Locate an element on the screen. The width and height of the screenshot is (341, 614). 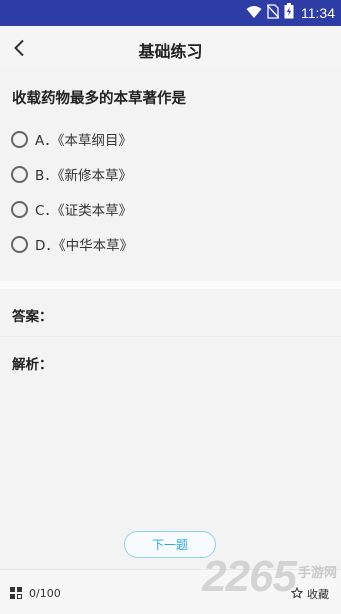
wifi-icon is located at coordinates (254, 13).